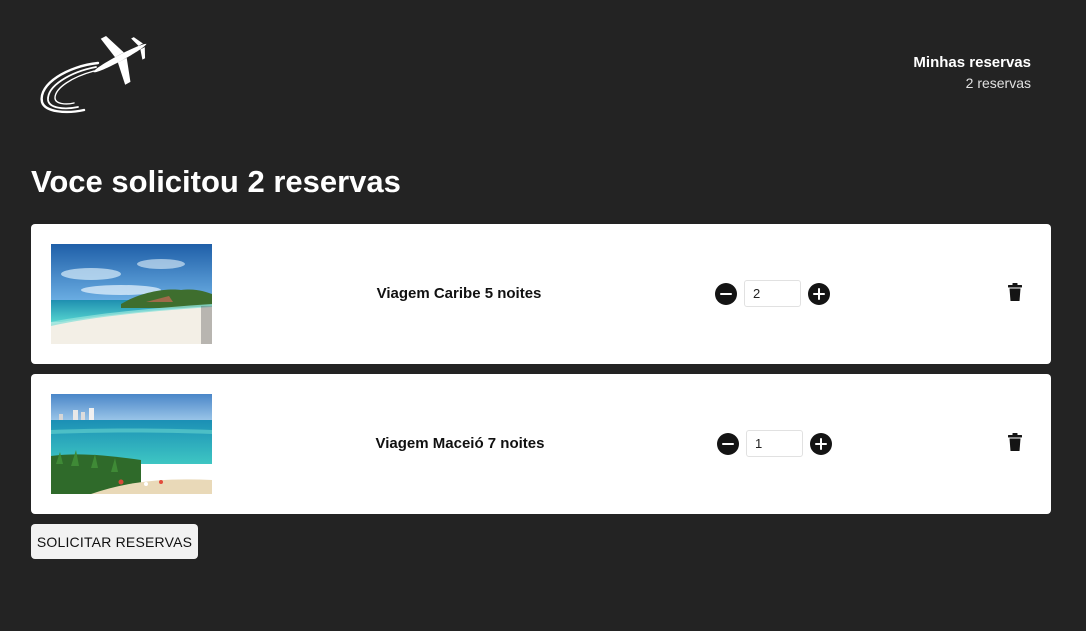 The width and height of the screenshot is (1086, 631). Describe the element at coordinates (972, 74) in the screenshot. I see `my-reservations-summary: Minhas reservas 2 reservas` at that location.